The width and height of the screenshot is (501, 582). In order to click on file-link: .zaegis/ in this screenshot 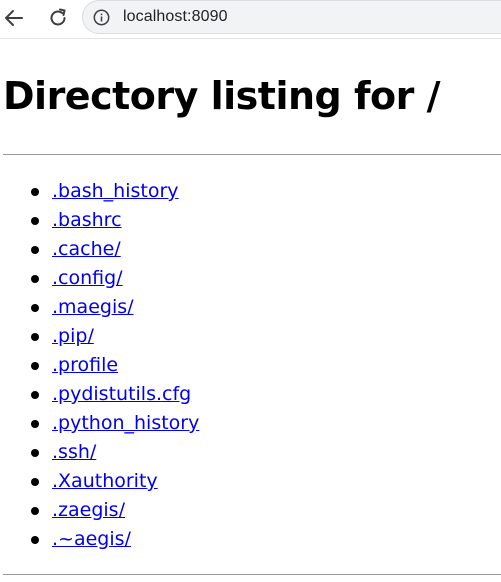, I will do `click(88, 510)`.